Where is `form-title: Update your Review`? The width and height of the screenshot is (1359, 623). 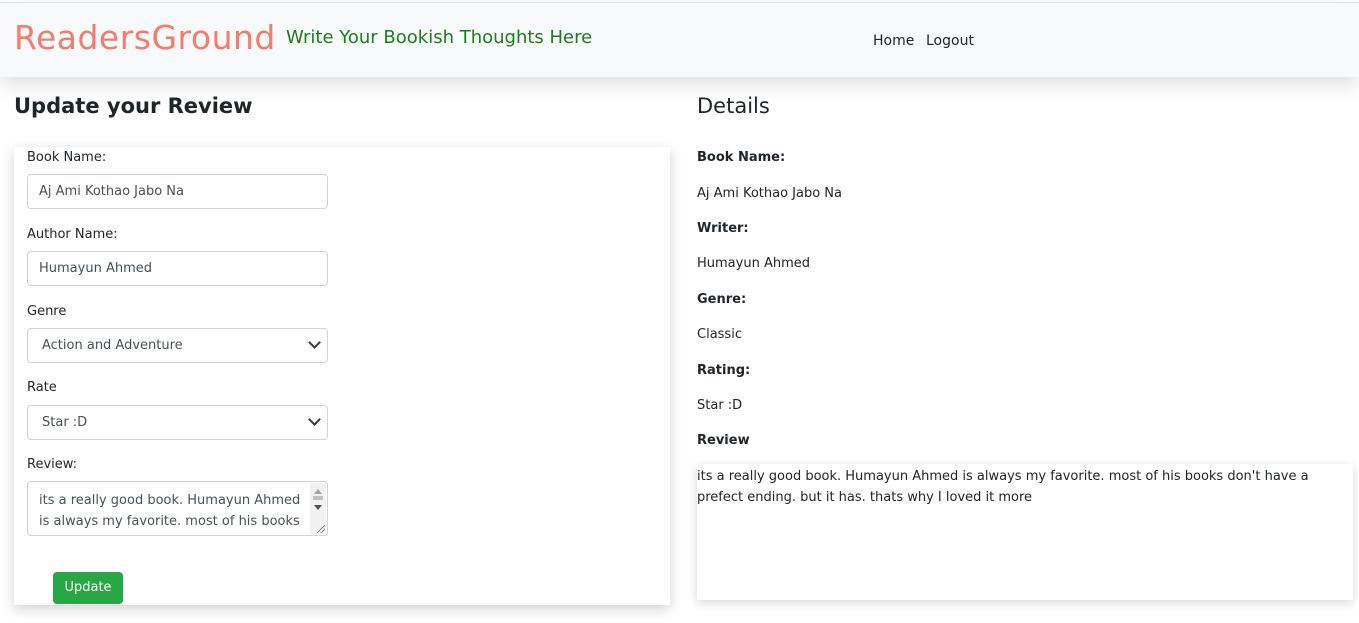 form-title: Update your Review is located at coordinates (133, 106).